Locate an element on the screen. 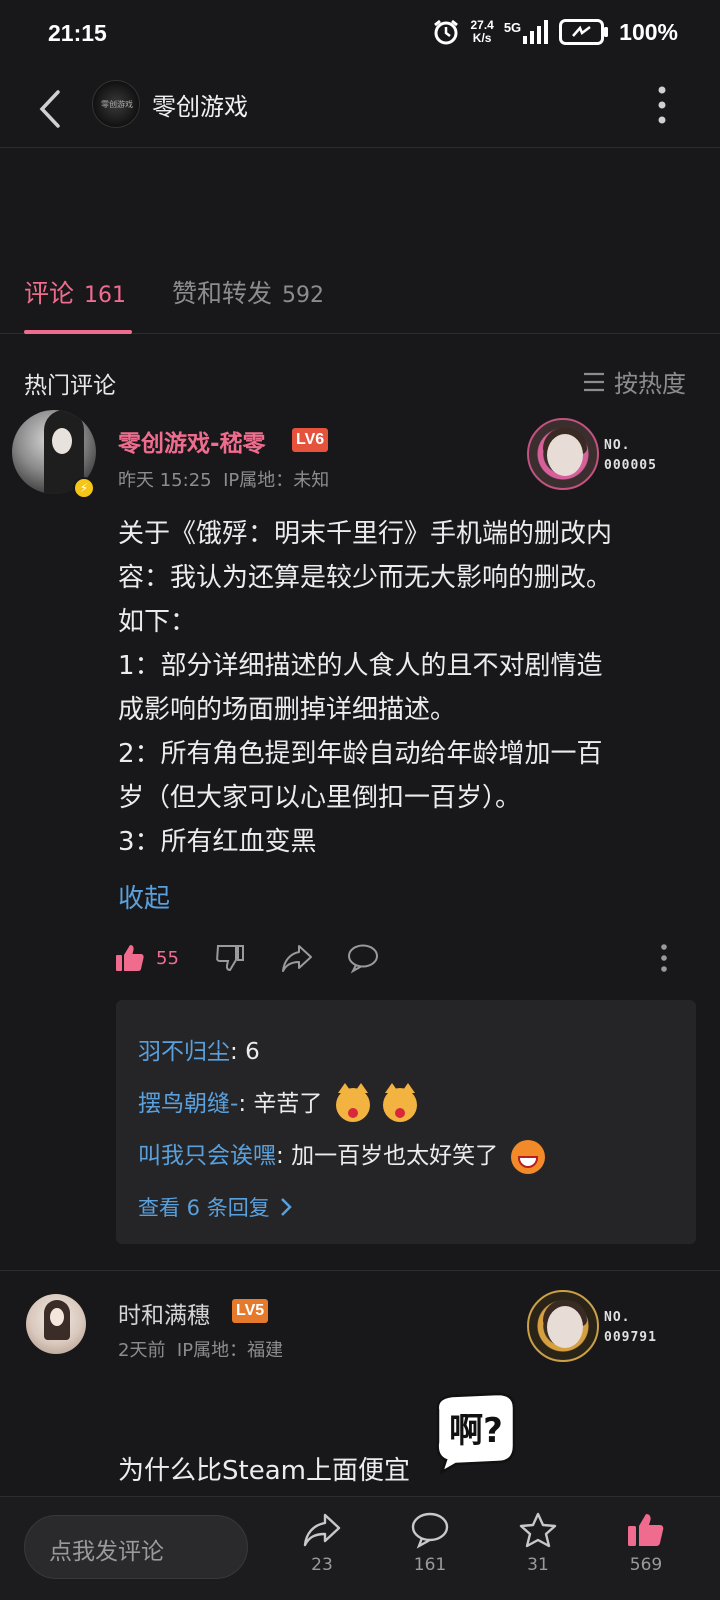  reply-item: 摆鸟朝缝-: 辛苦了 is located at coordinates (277, 1102).